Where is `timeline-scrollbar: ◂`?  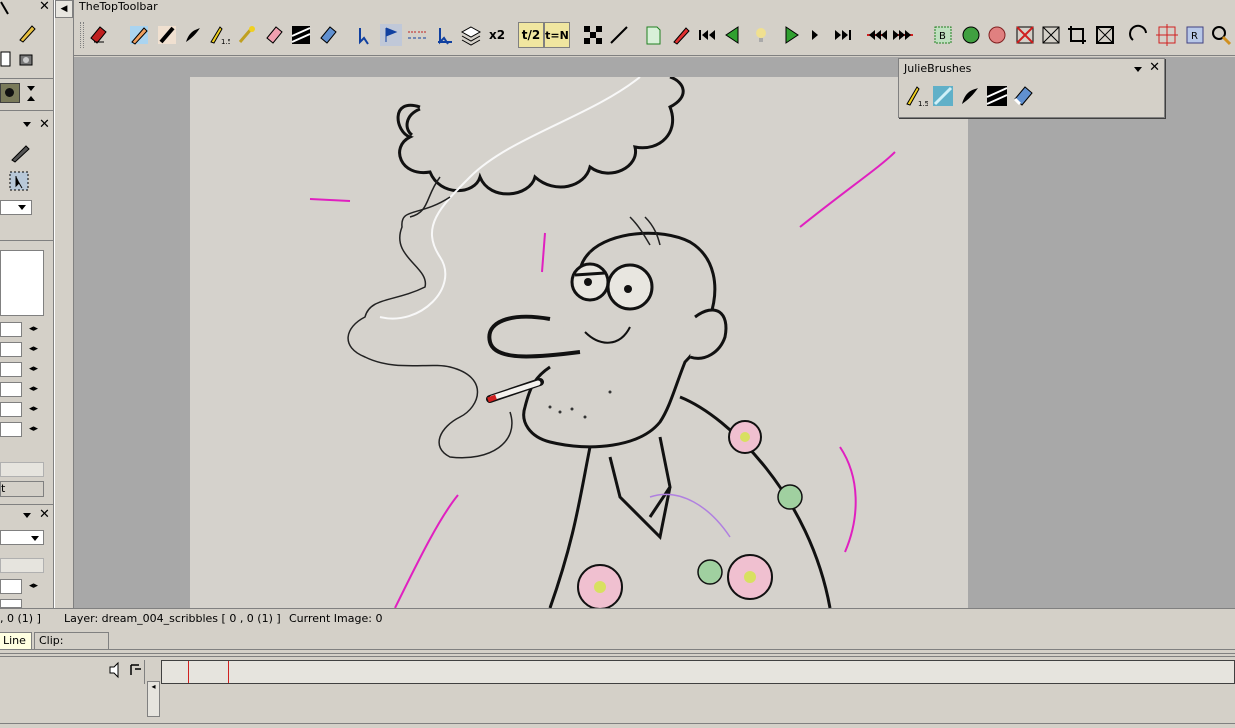 timeline-scrollbar: ◂ is located at coordinates (153, 699).